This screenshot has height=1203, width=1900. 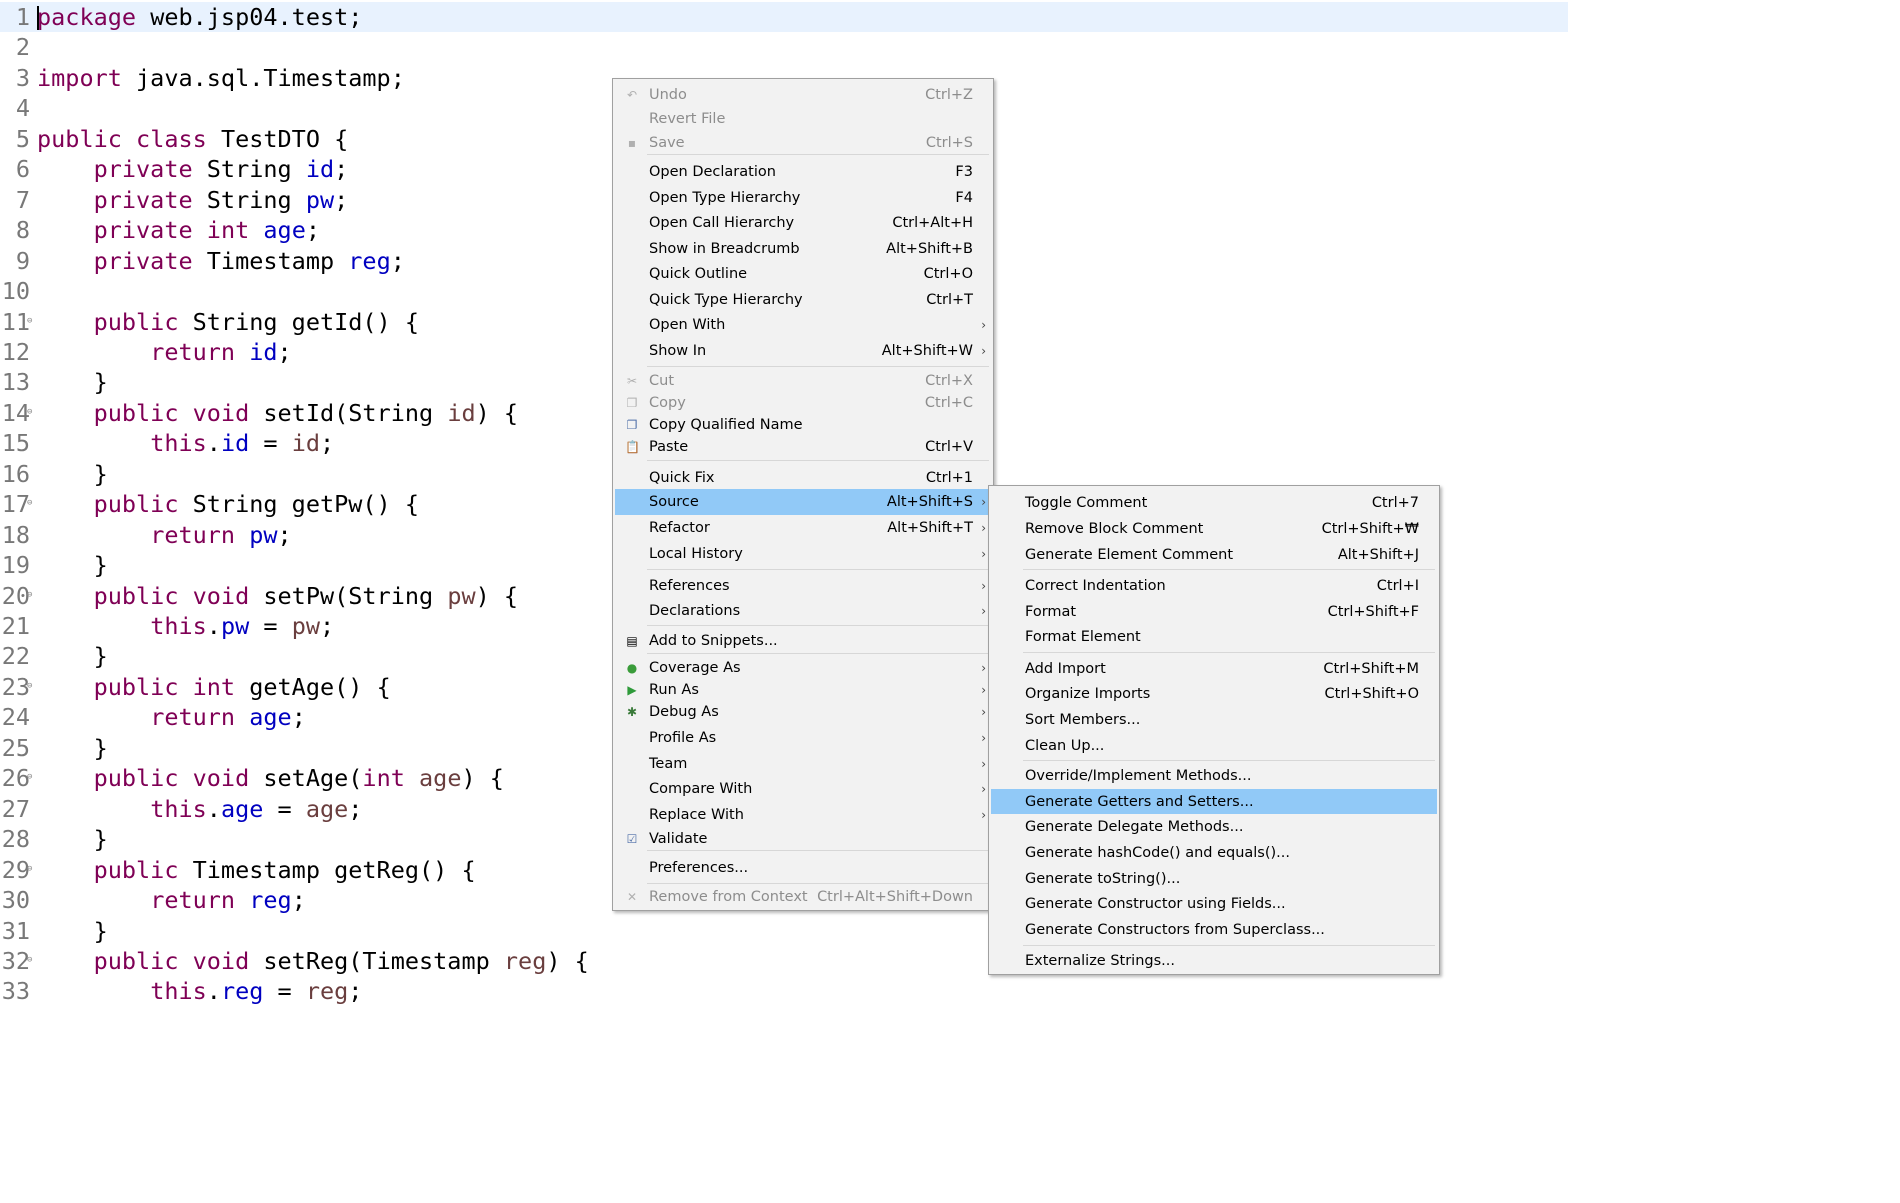 What do you see at coordinates (803, 738) in the screenshot?
I see `menu-item-profile-as: Profile As ›` at bounding box center [803, 738].